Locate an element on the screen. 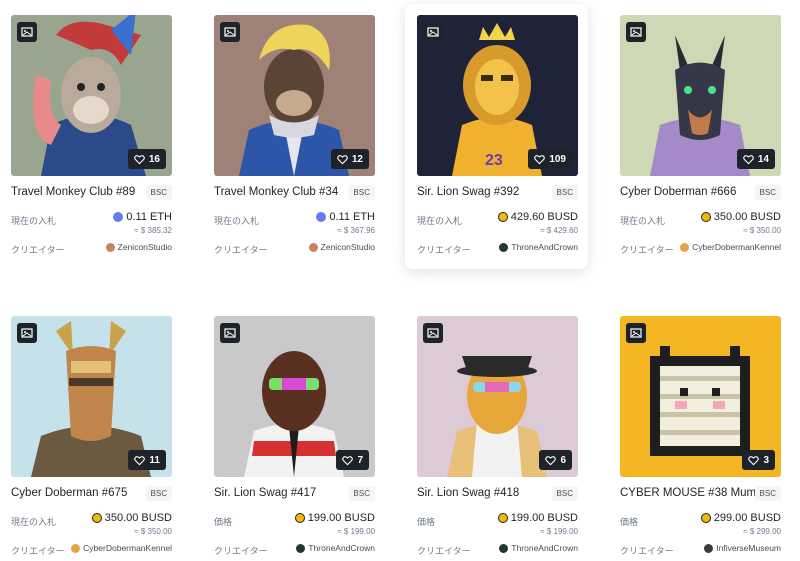 The height and width of the screenshot is (561, 800). like-button: 12 is located at coordinates (349, 159).